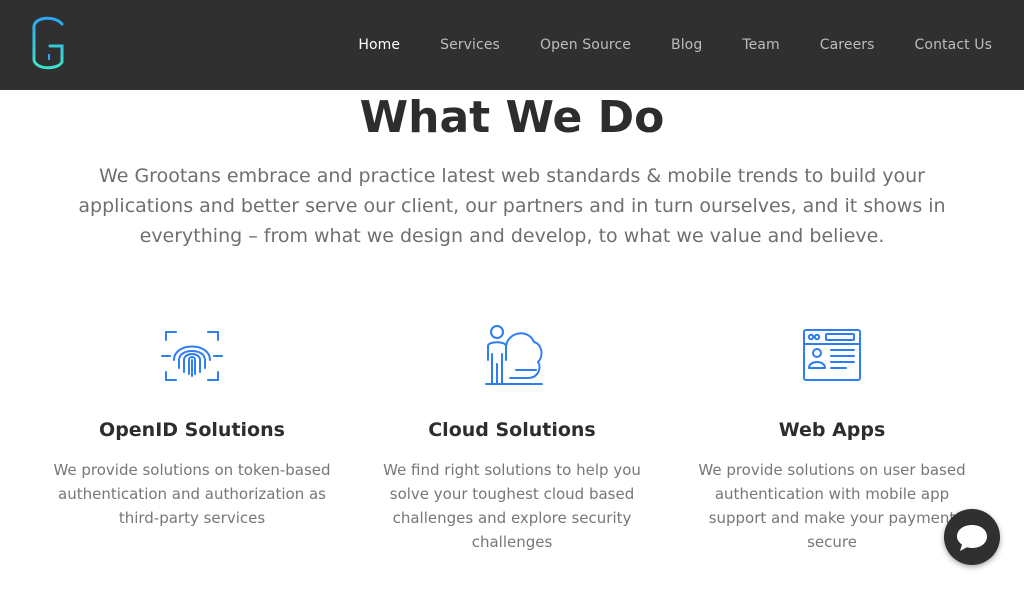 This screenshot has height=589, width=1024. What do you see at coordinates (514, 355) in the screenshot?
I see `cloud-person-icon` at bounding box center [514, 355].